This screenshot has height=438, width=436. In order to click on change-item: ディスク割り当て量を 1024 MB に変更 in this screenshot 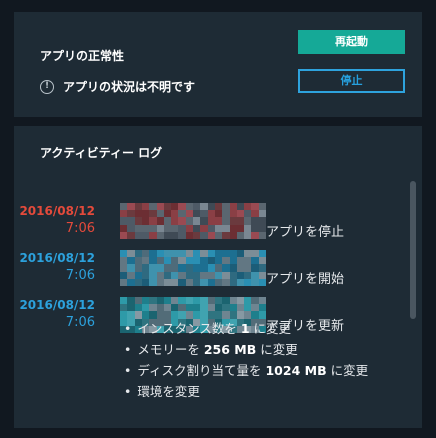, I will do `click(246, 370)`.